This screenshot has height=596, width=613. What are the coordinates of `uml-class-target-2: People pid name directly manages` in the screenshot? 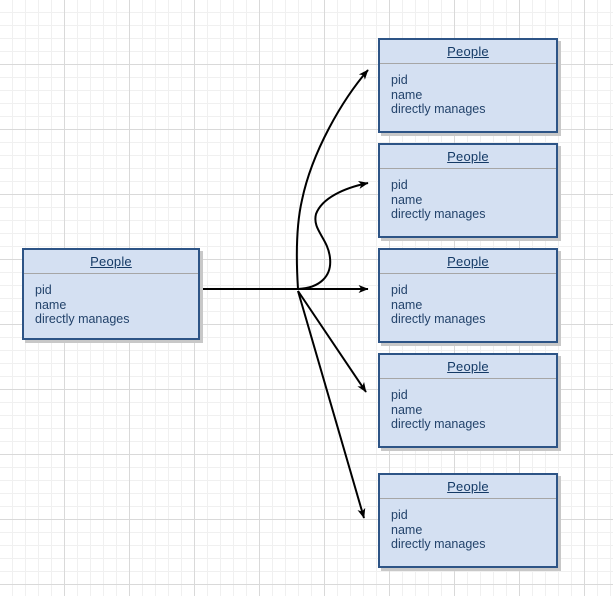 It's located at (468, 190).